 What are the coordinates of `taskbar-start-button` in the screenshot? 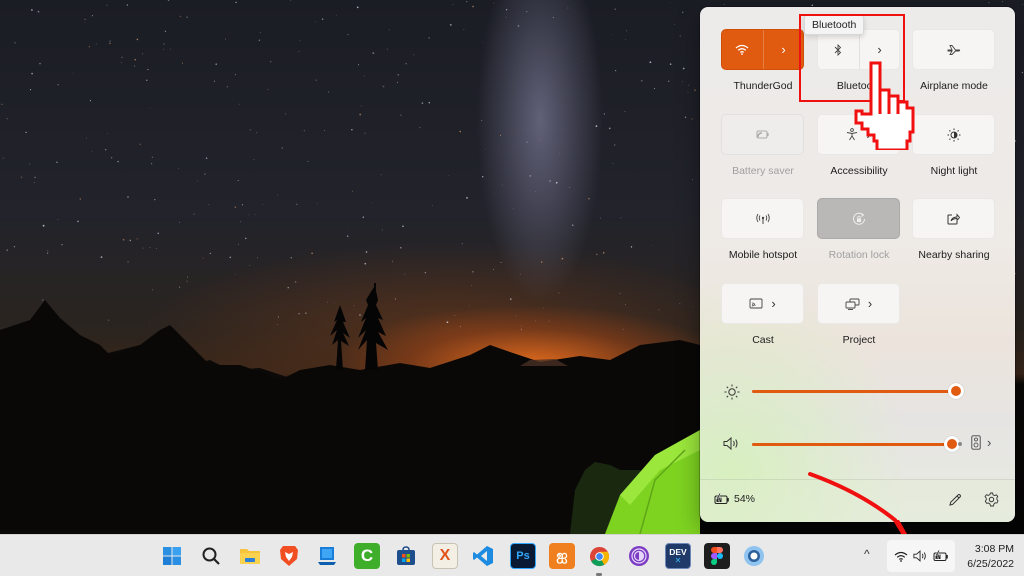 It's located at (172, 556).